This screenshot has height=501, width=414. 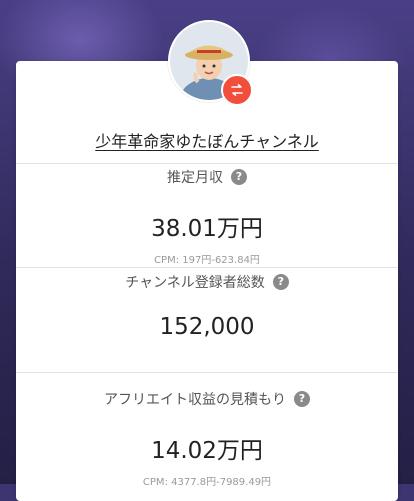 I want to click on subscribers-label-row: チャンネル登録者総数 ?, so click(x=207, y=282).